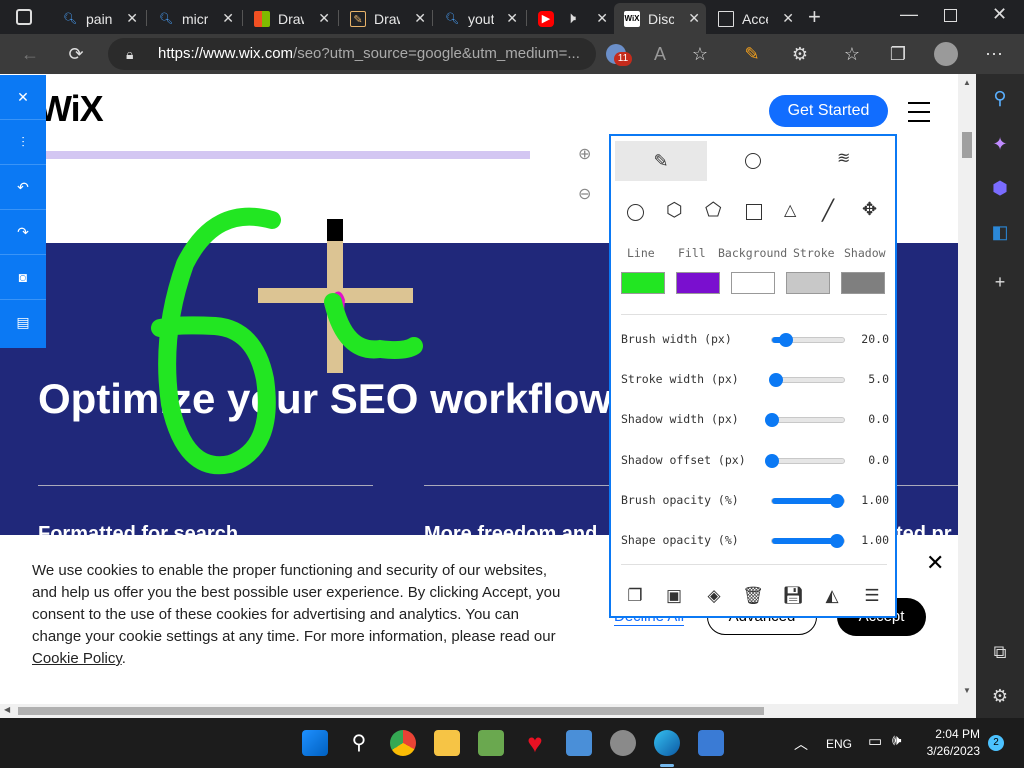 The width and height of the screenshot is (1024, 768). What do you see at coordinates (535, 743) in the screenshot?
I see `heart-app-icon: ♥` at bounding box center [535, 743].